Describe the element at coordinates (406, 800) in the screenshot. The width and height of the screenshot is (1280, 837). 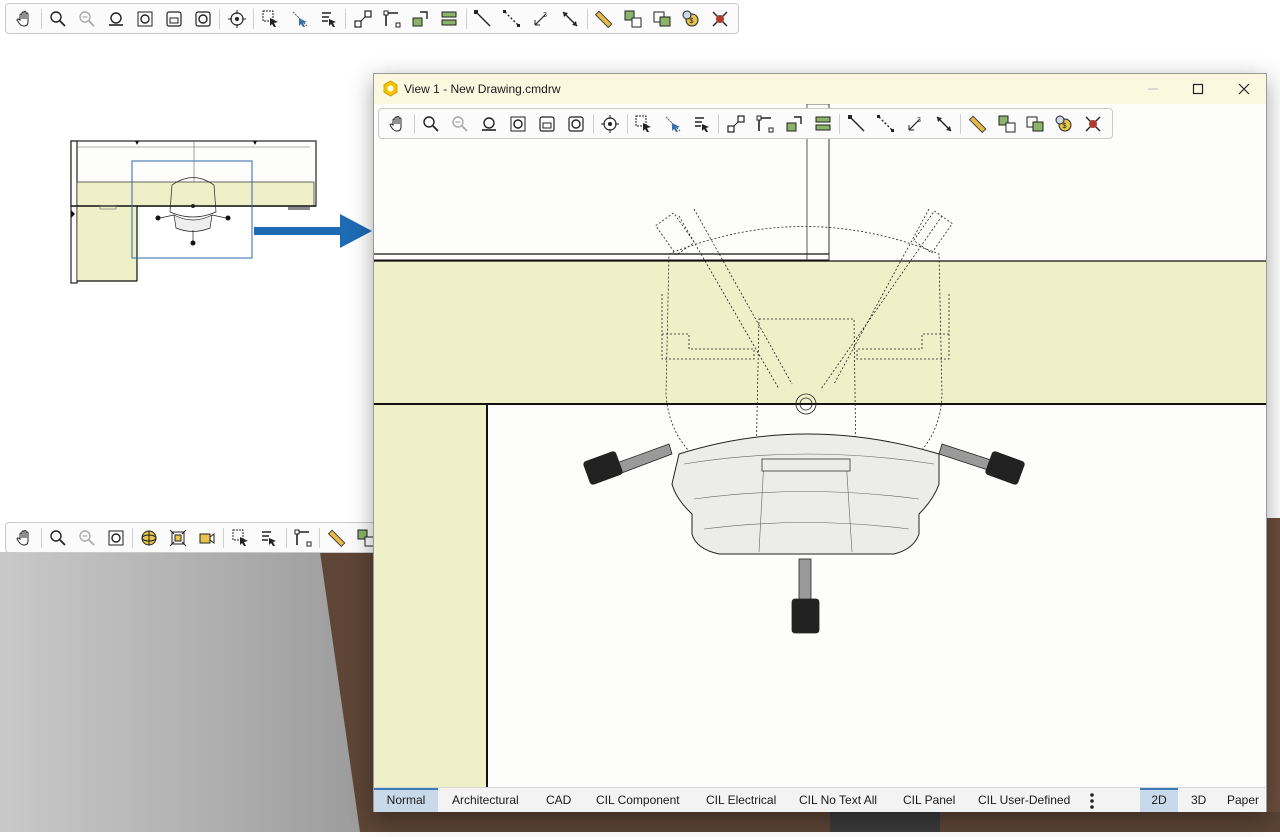
I see `layer-tab-normal: Normal` at that location.